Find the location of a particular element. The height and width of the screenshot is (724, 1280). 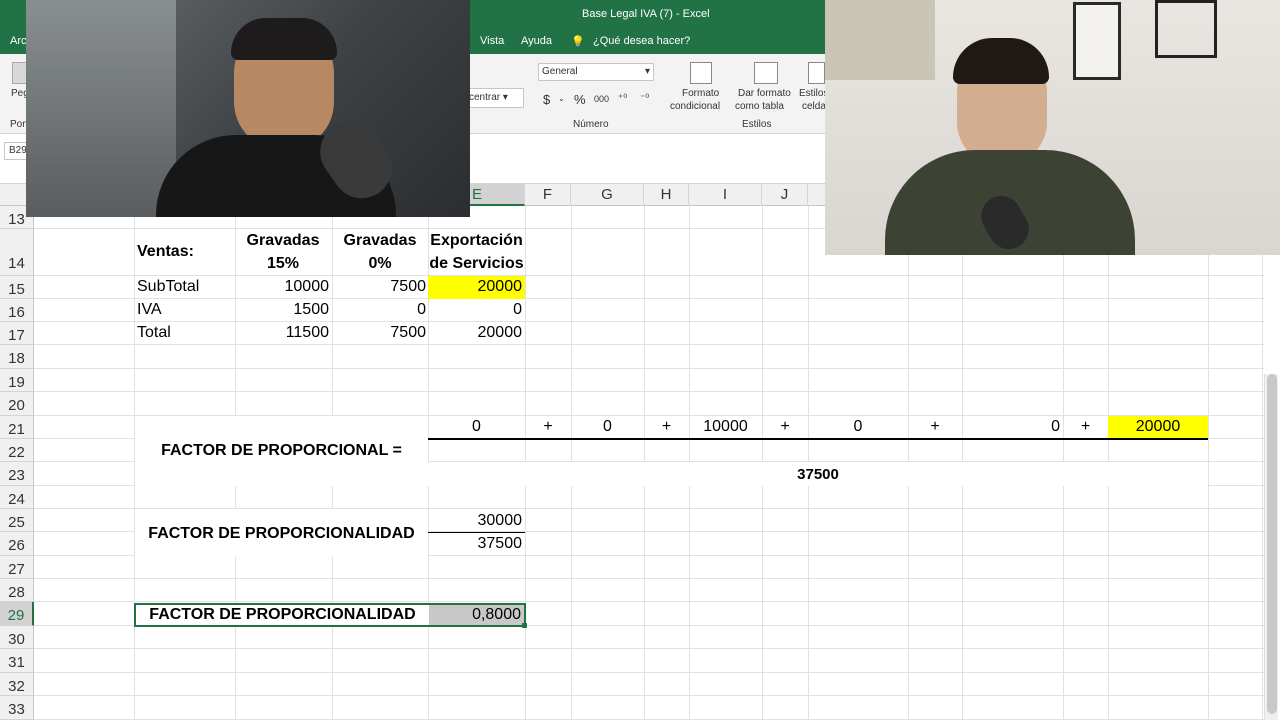

factor-eq-label: FACTOR DE PROPORCIONAL = is located at coordinates (281, 451).